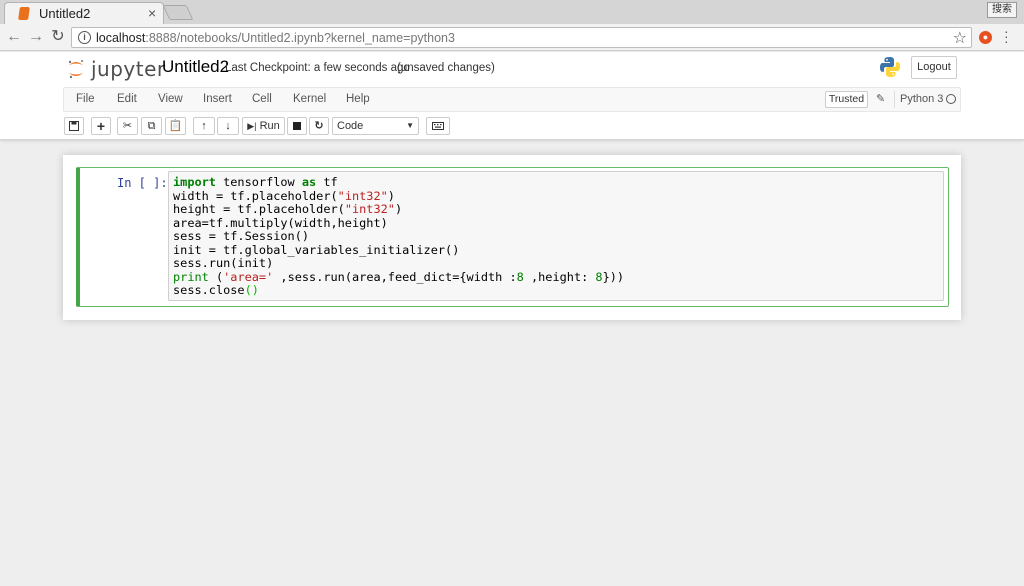  Describe the element at coordinates (178, 12) in the screenshot. I see `new-tab-button` at that location.